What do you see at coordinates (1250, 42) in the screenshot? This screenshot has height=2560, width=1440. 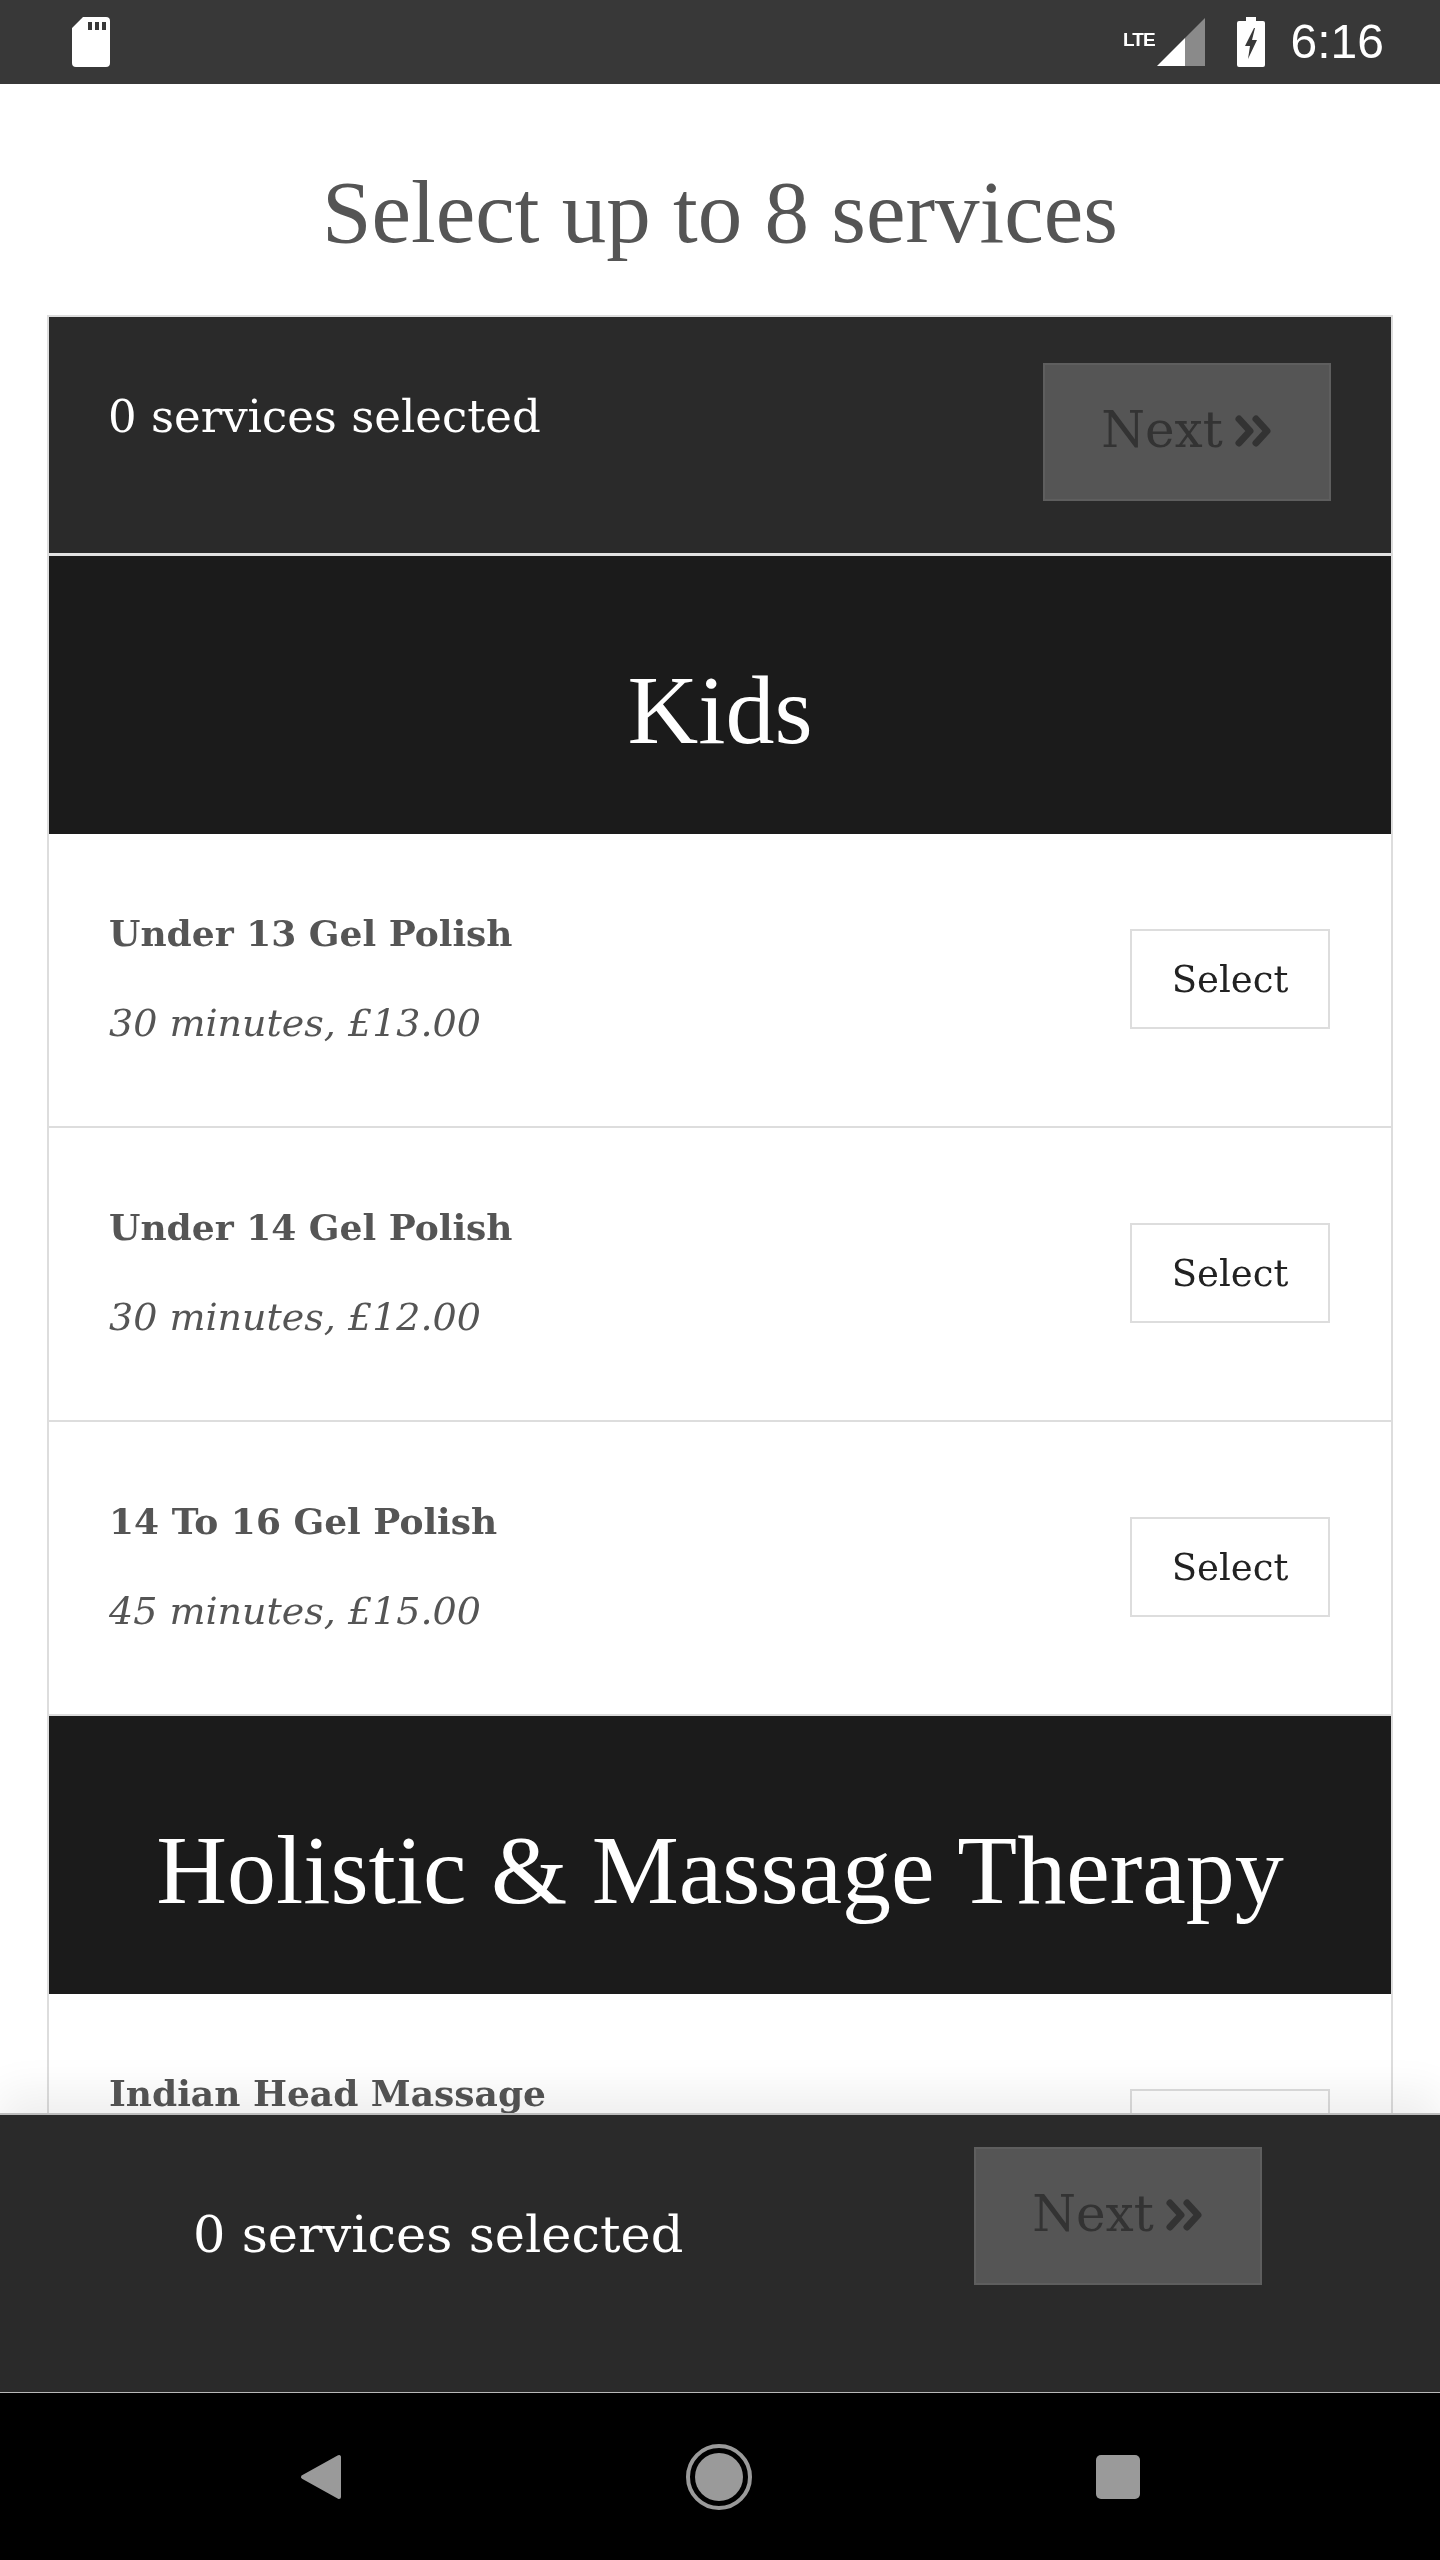 I see `battery-charging-icon` at bounding box center [1250, 42].